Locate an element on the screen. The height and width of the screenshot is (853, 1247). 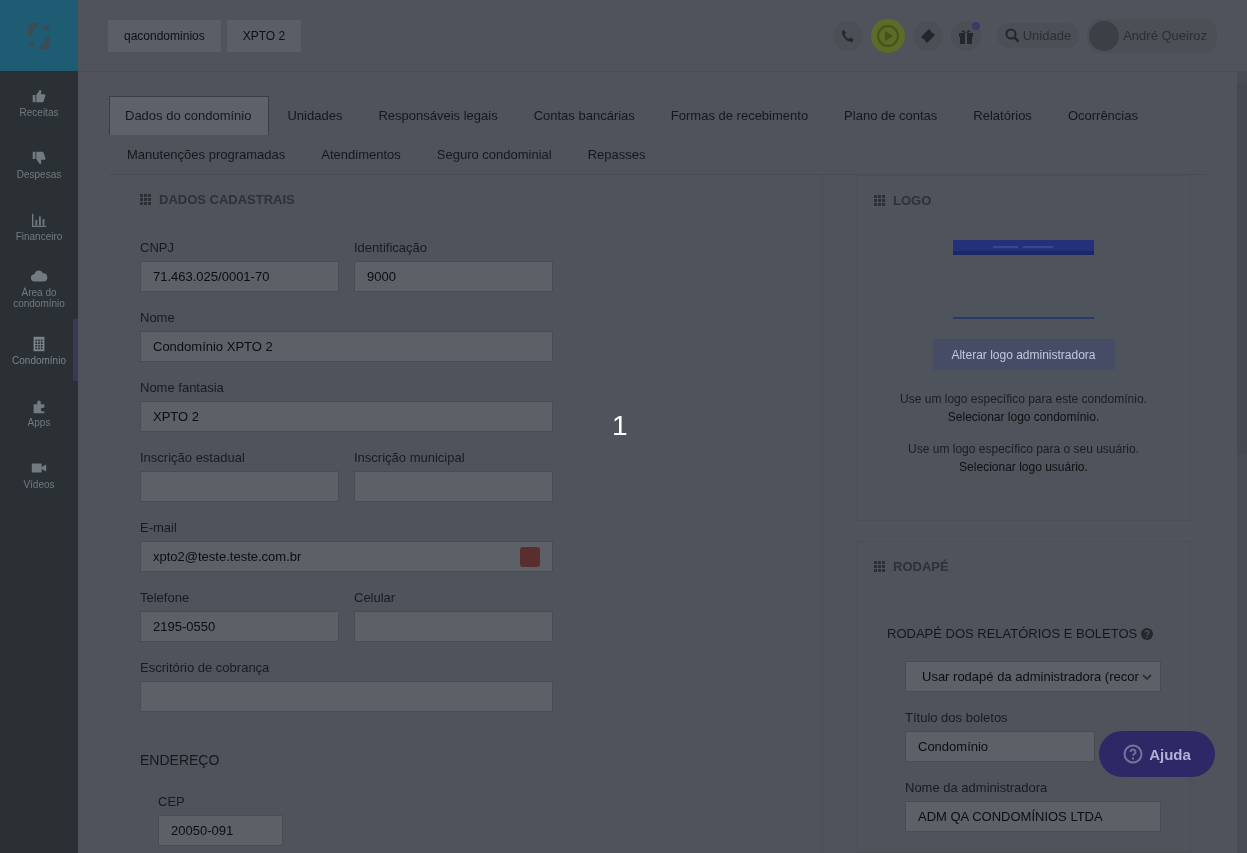
field-label: CEP is located at coordinates (172, 801).